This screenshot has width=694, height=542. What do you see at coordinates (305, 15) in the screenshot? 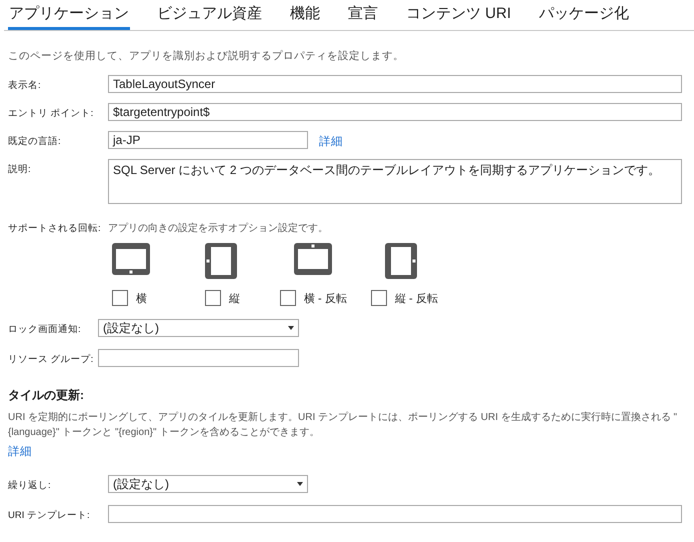
I see `tab: 機能` at bounding box center [305, 15].